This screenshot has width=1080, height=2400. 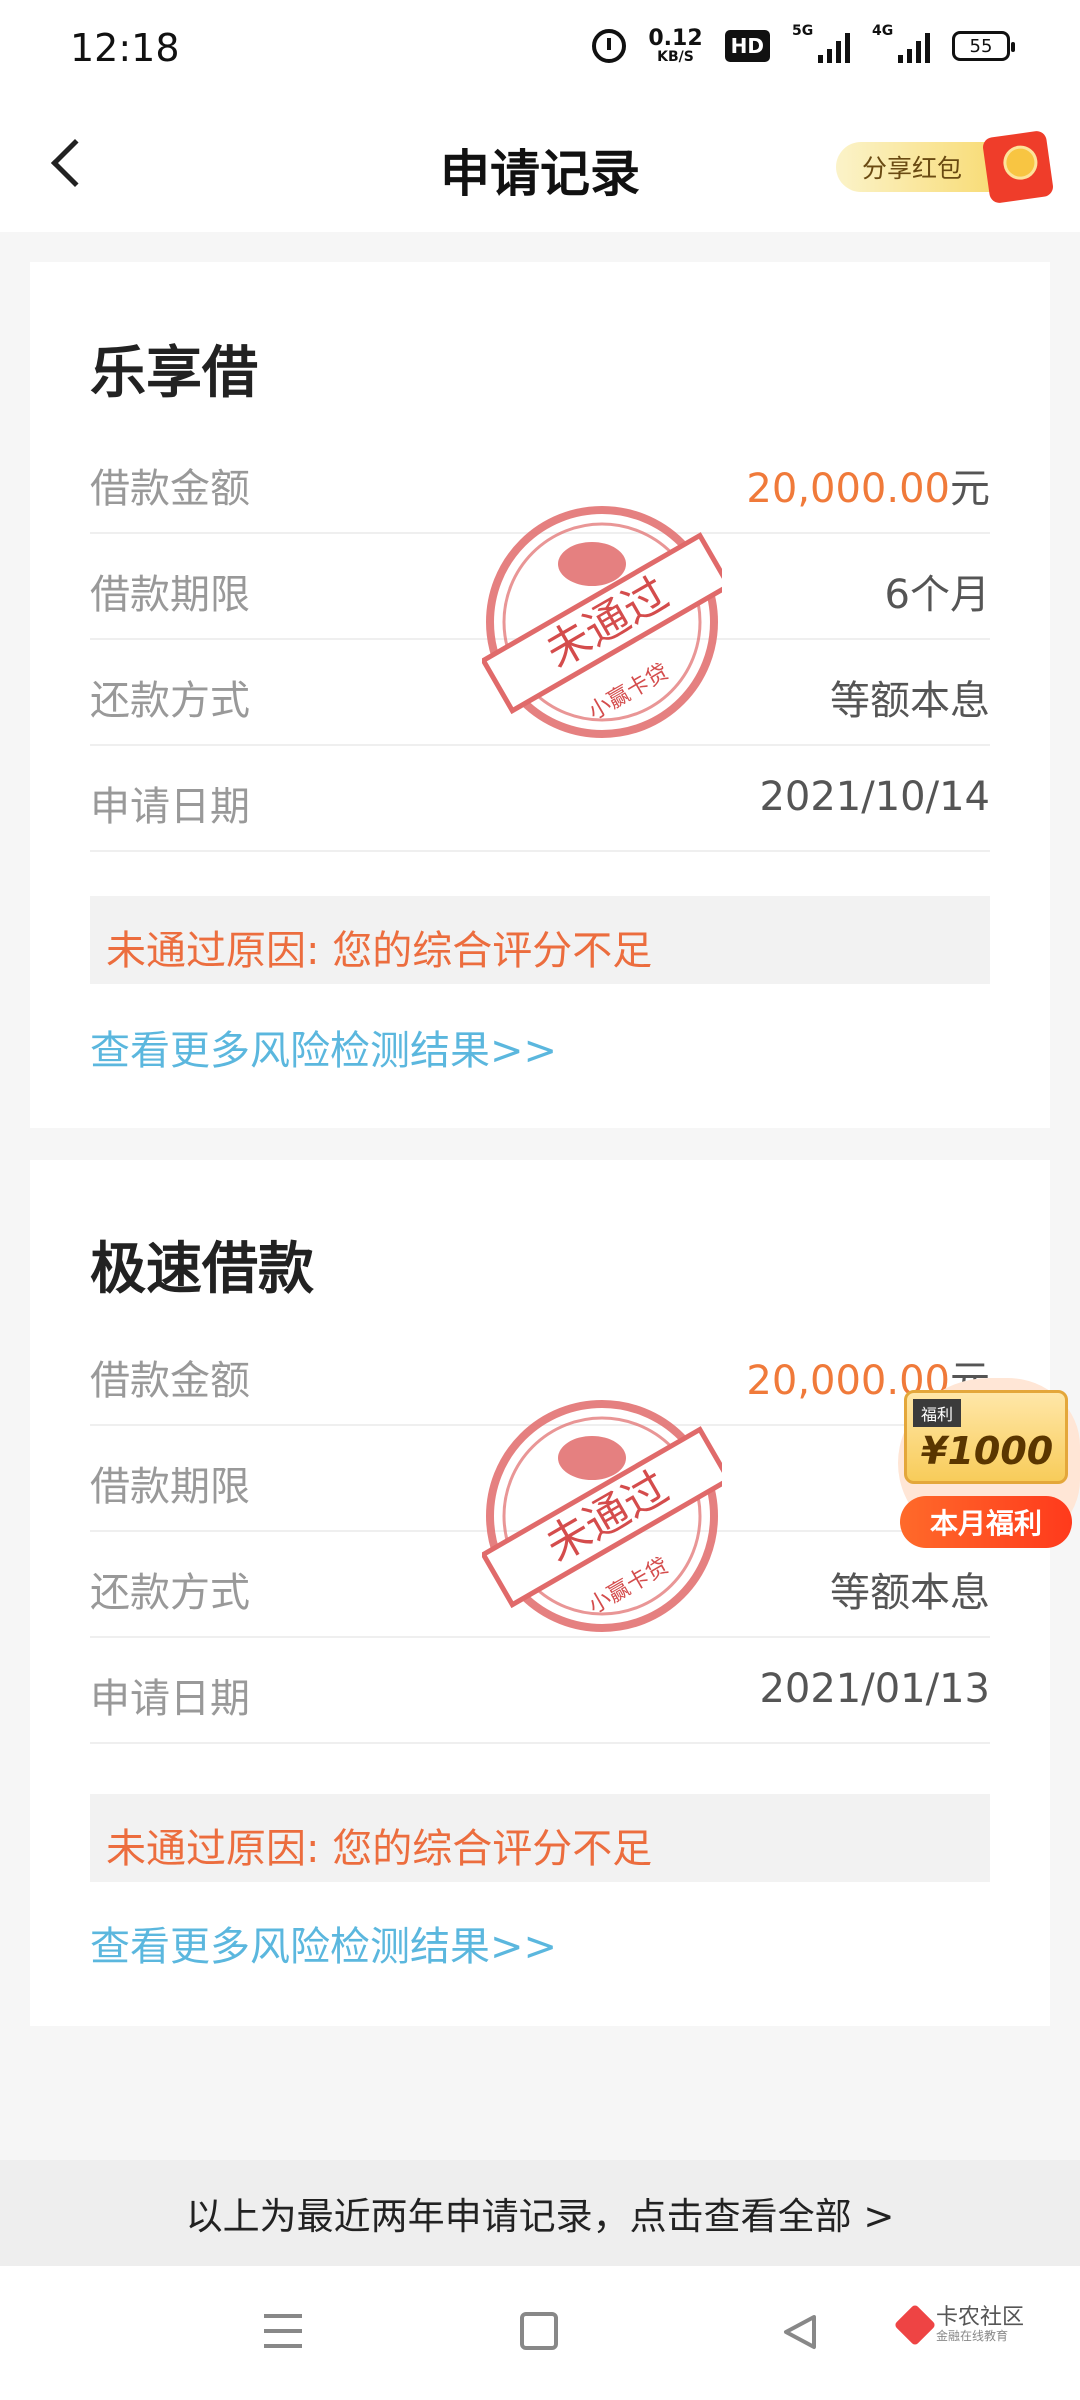 What do you see at coordinates (283, 2331) in the screenshot?
I see `menu-icon` at bounding box center [283, 2331].